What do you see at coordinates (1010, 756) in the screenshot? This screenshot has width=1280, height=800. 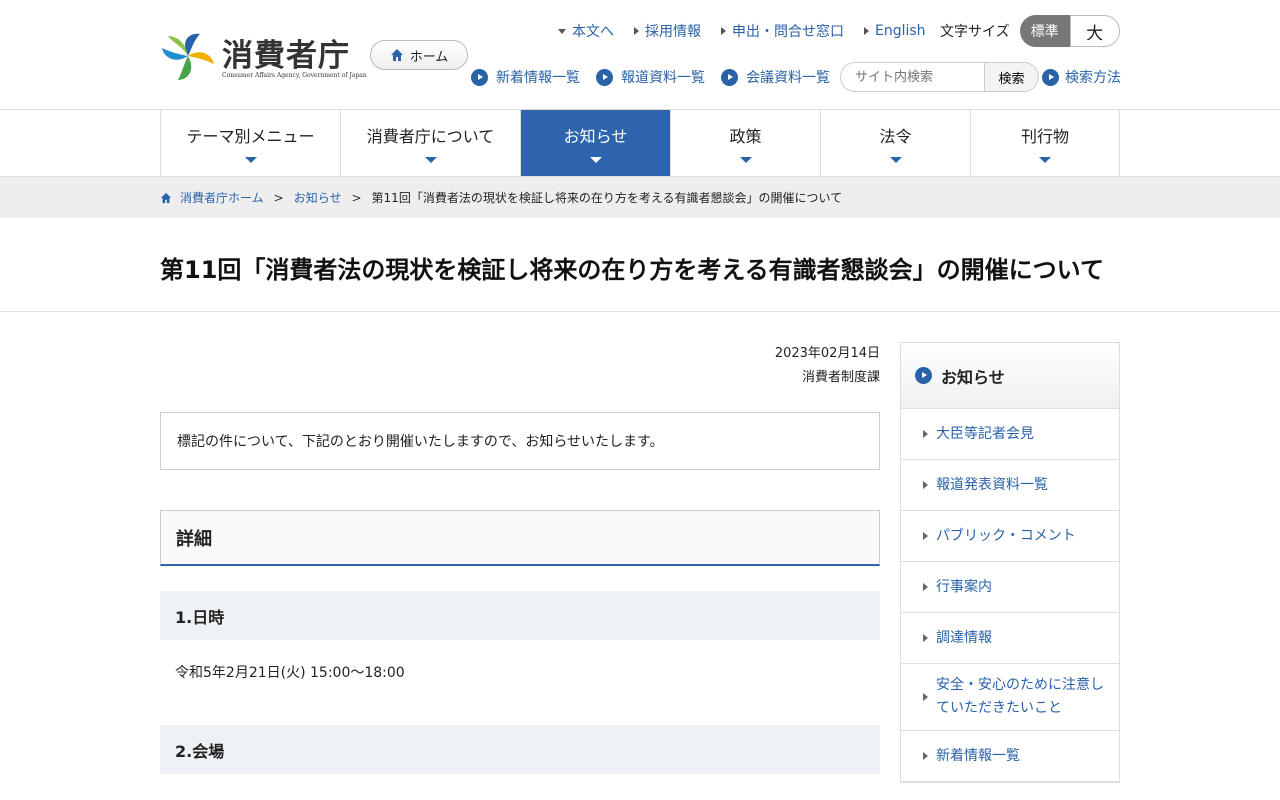 I see `sidebar-item-news-list: 新着情報一覧` at bounding box center [1010, 756].